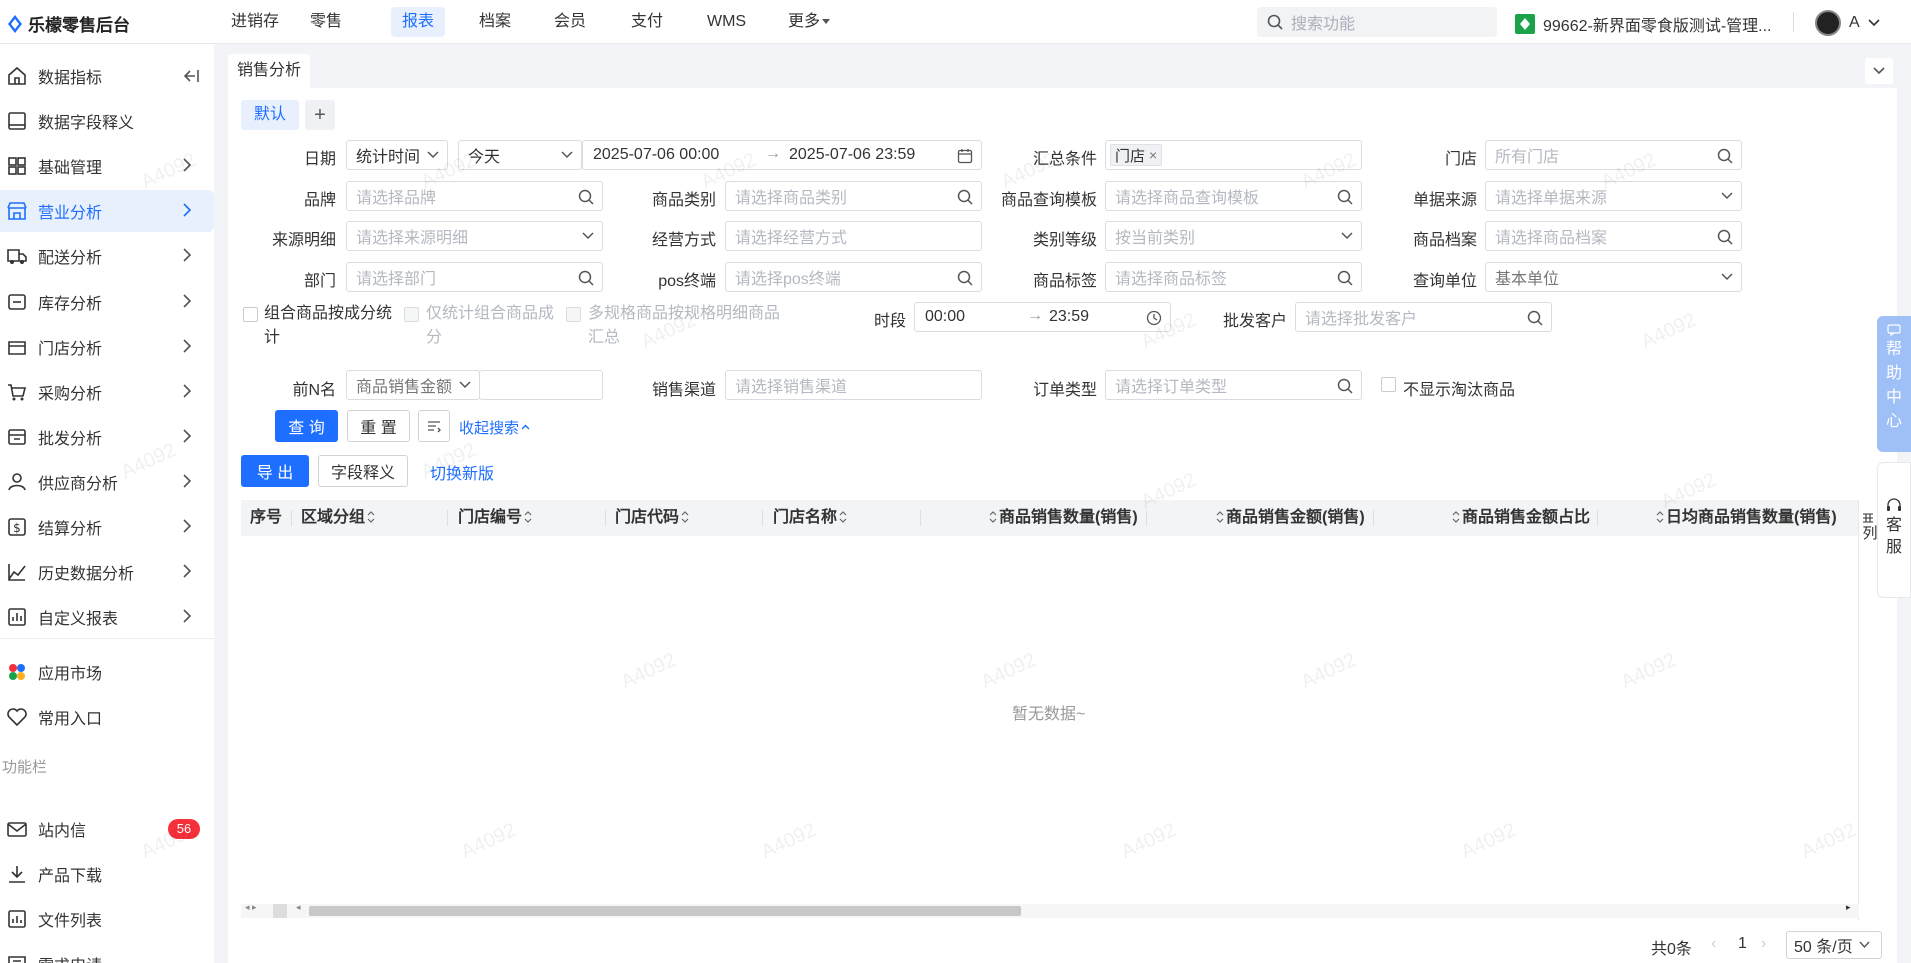 Image resolution: width=1911 pixels, height=963 pixels. I want to click on tag-select: 请选择商品标签, so click(1233, 277).